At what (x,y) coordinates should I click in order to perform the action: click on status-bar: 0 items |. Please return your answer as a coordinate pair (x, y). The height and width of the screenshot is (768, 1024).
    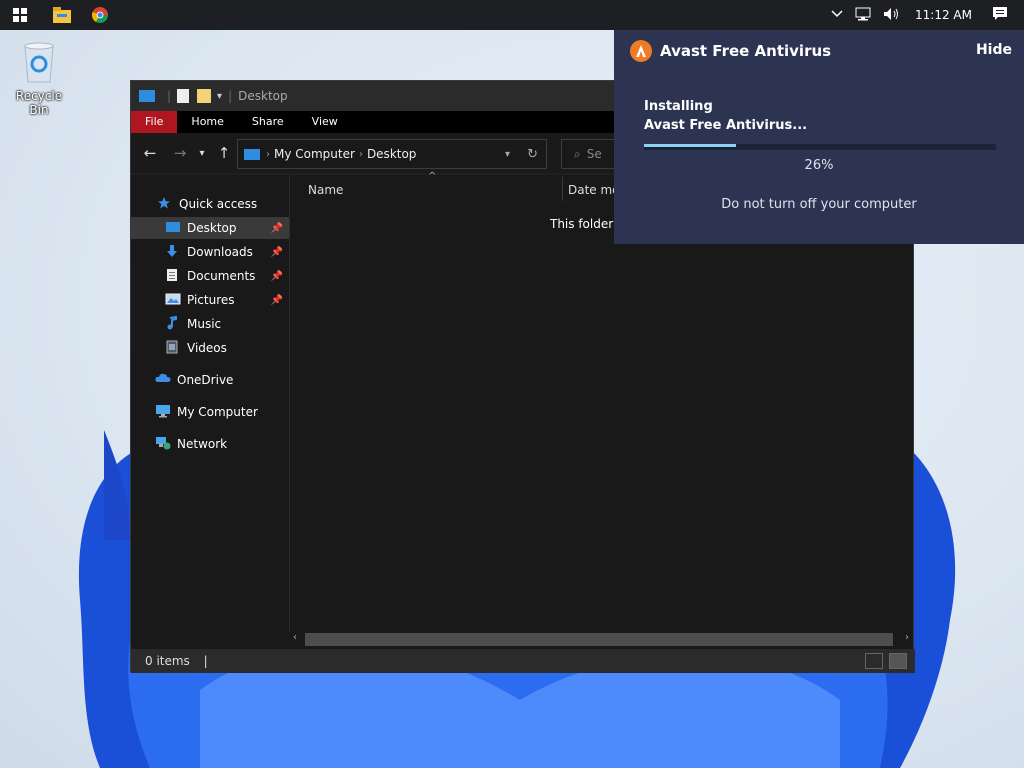
    Looking at the image, I should click on (523, 661).